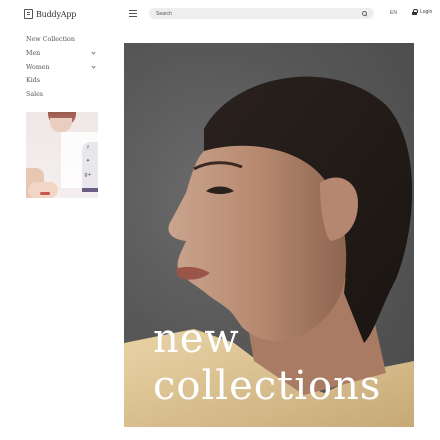 The width and height of the screenshot is (440, 440). I want to click on login-label: Login, so click(426, 12).